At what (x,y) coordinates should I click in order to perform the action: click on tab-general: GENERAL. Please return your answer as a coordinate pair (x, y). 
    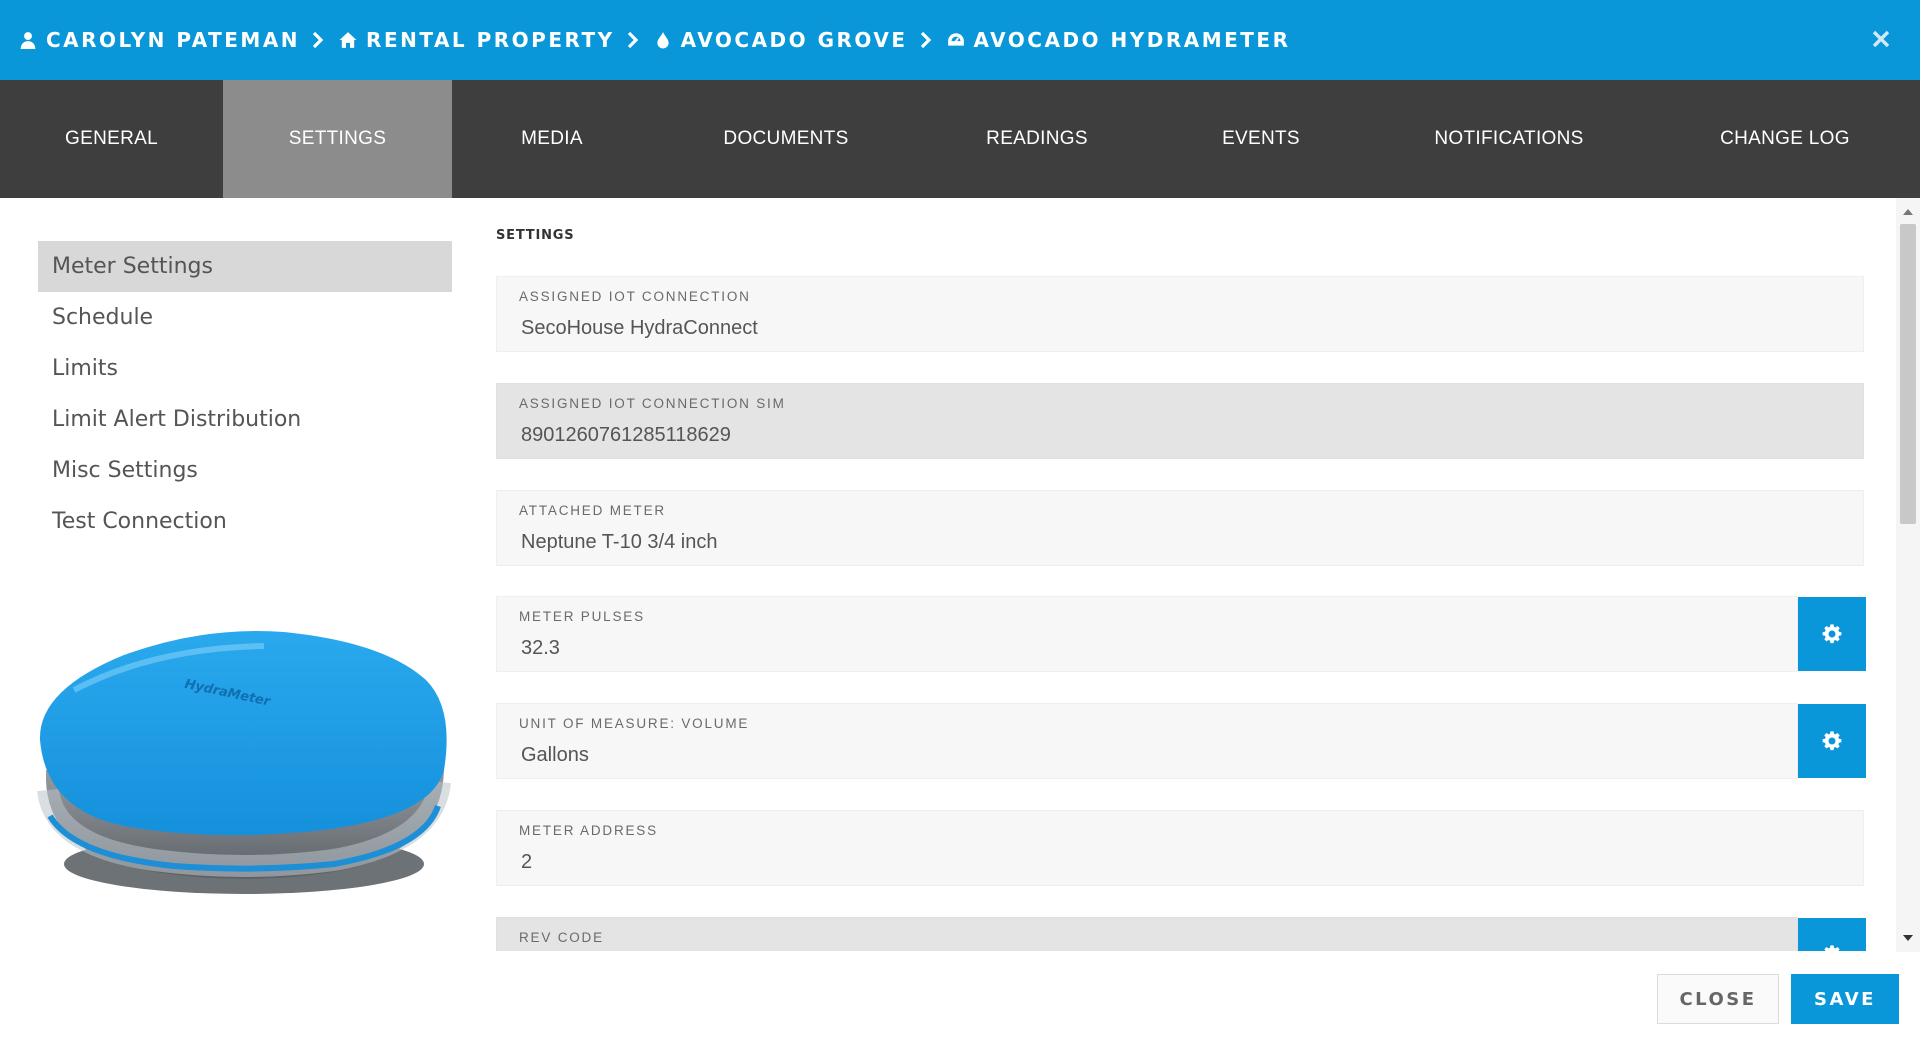
    Looking at the image, I should click on (111, 139).